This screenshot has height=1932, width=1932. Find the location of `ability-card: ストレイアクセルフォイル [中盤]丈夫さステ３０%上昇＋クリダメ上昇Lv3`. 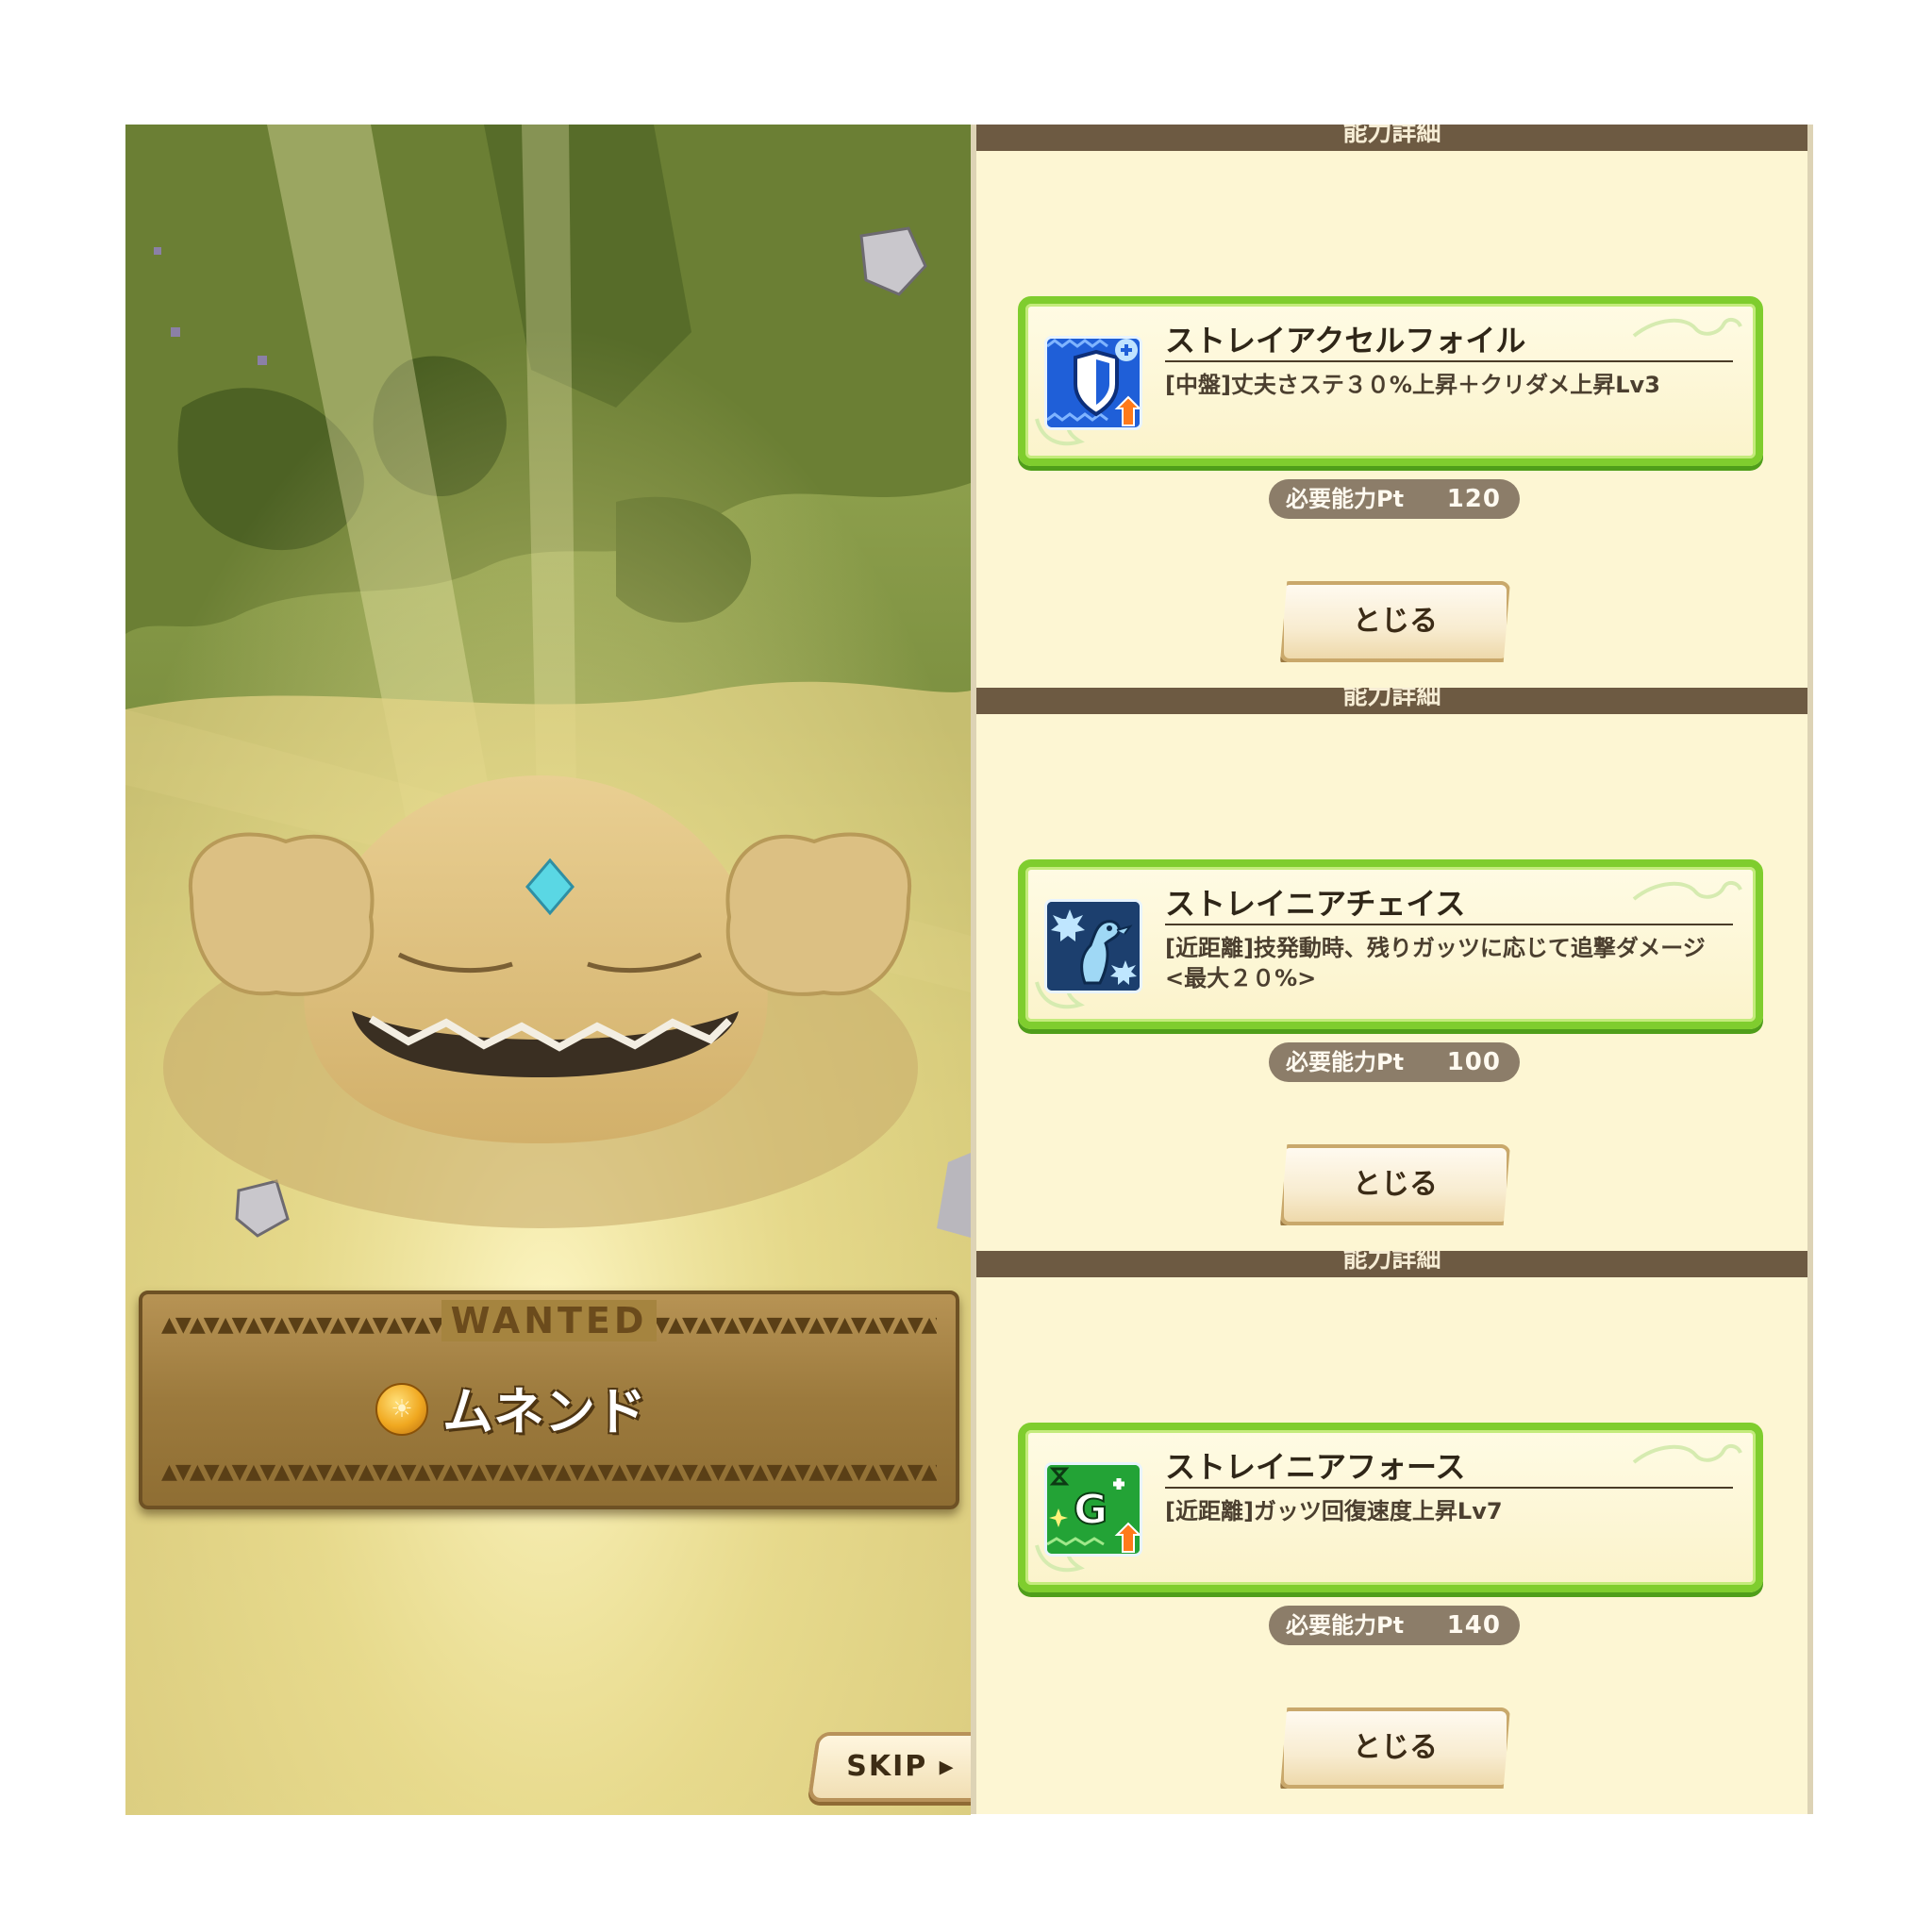

ability-card: ストレイアクセルフォイル [中盤]丈夫さステ３０%上昇＋クリダメ上昇Lv3 is located at coordinates (1390, 381).